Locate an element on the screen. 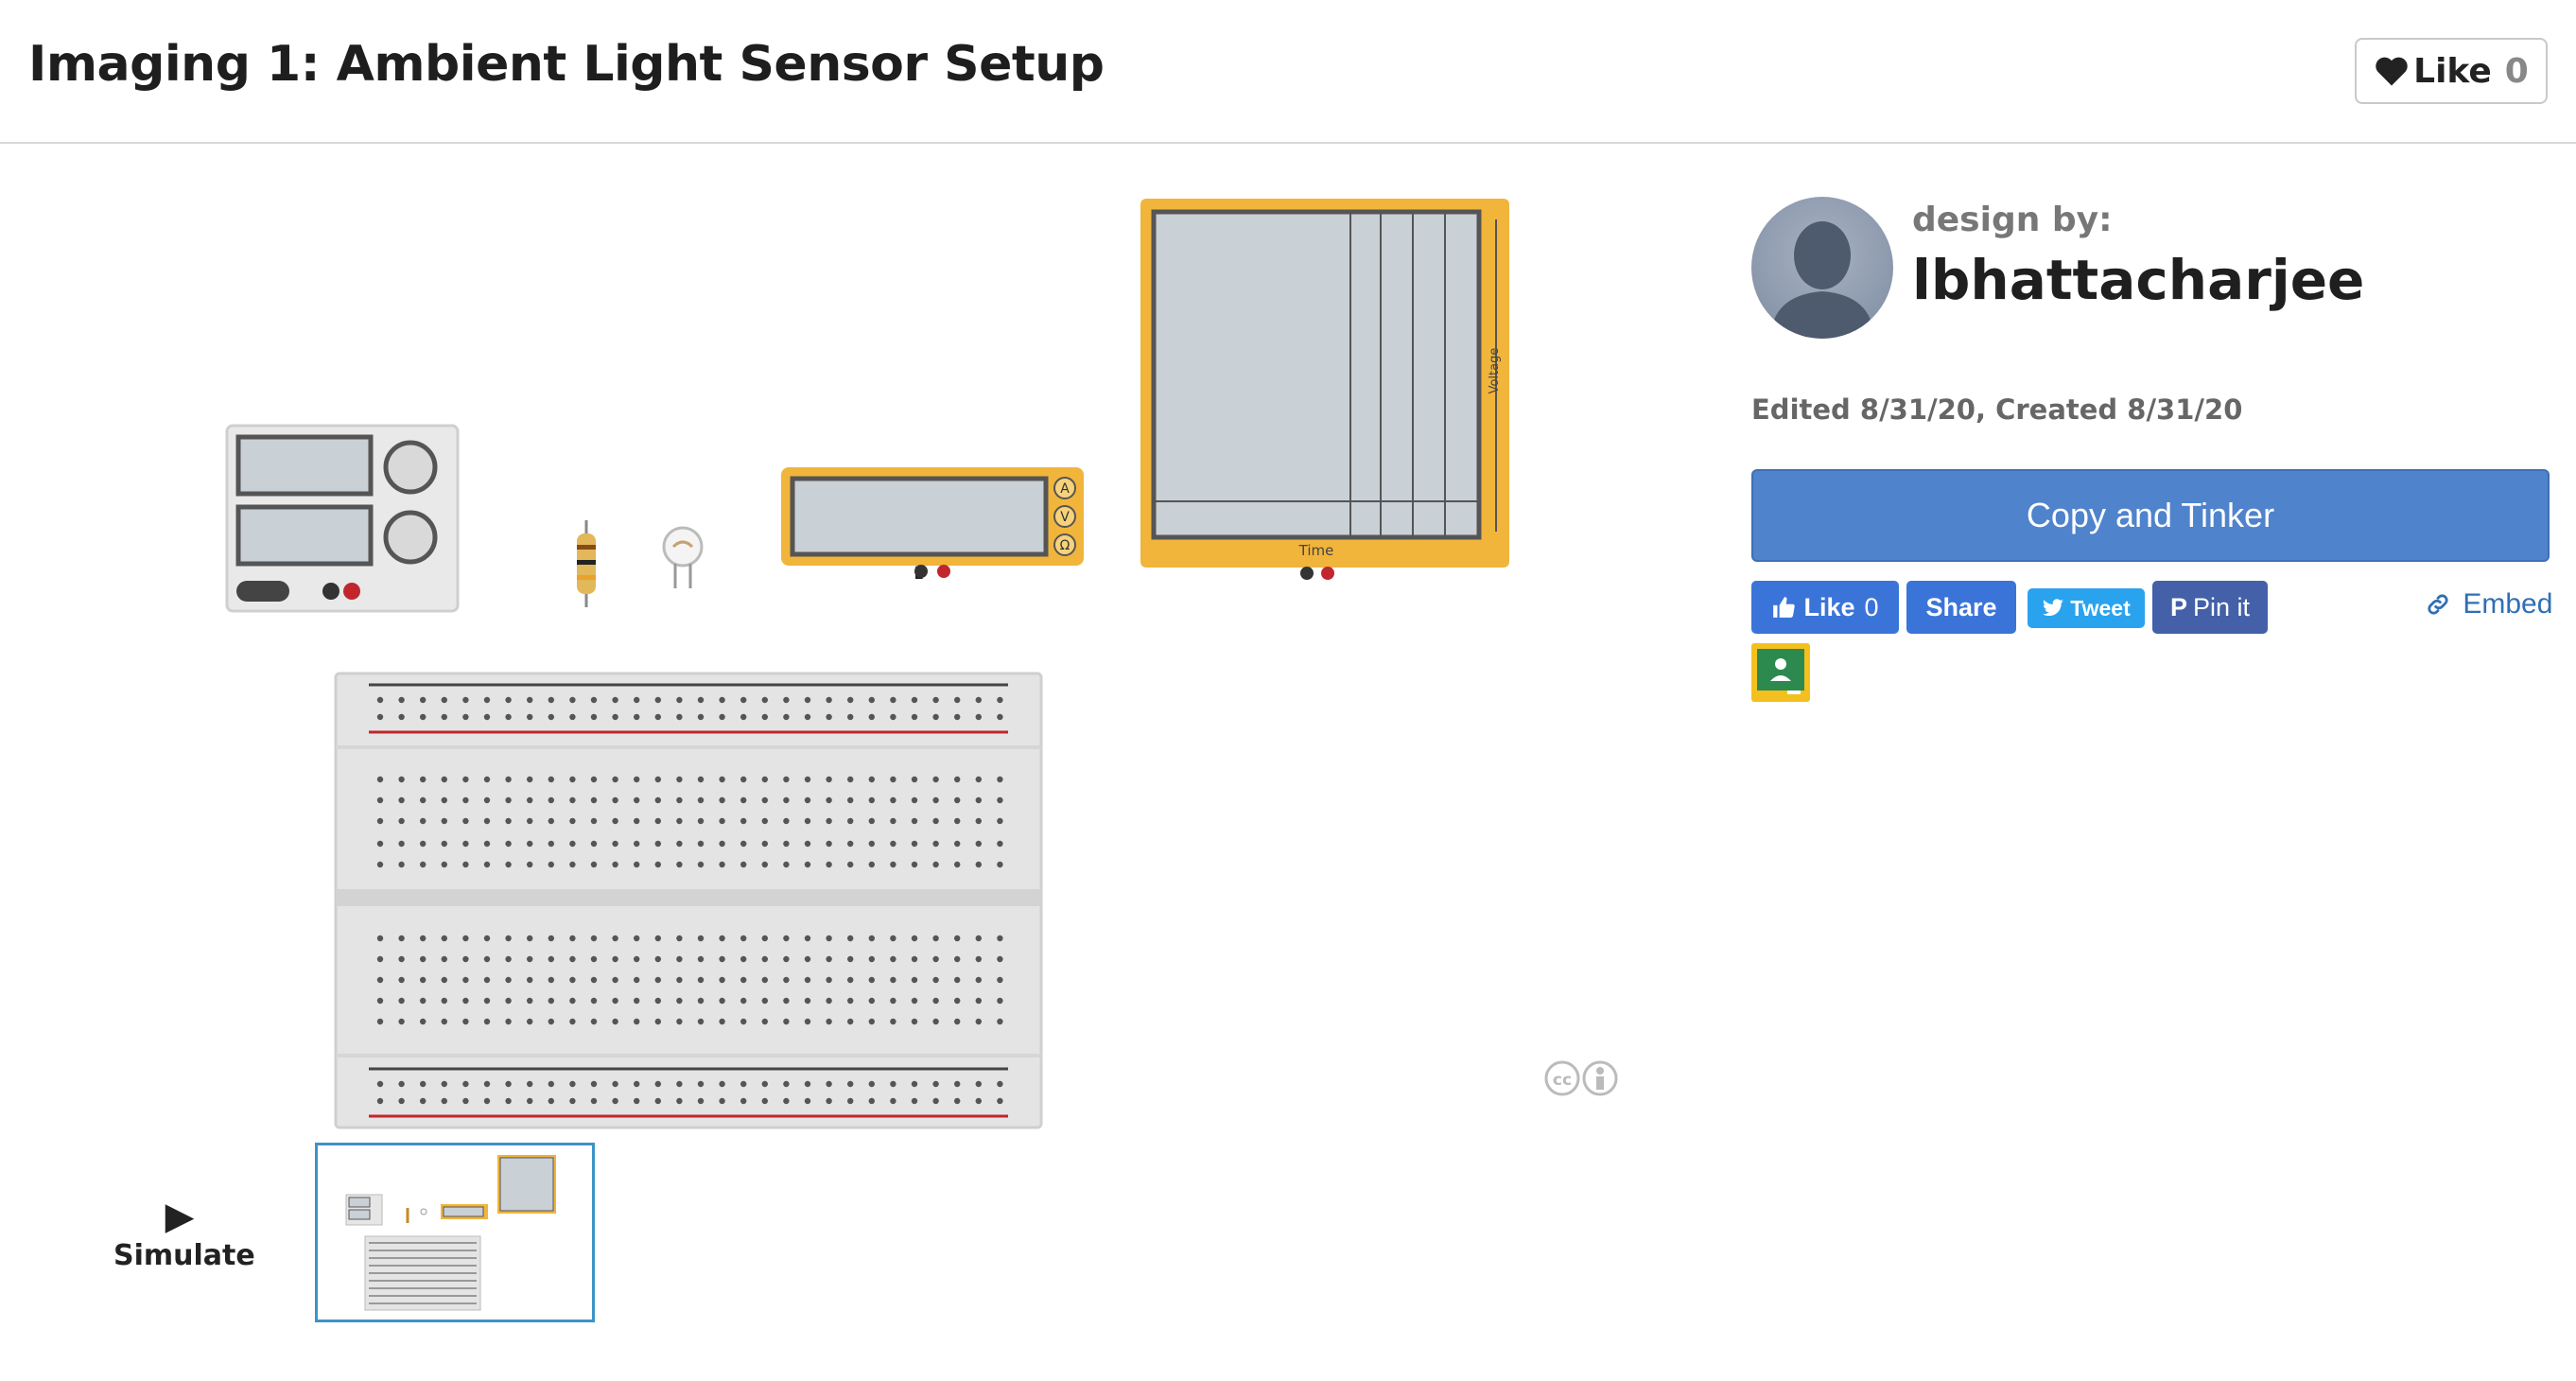 This screenshot has width=2576, height=1381. multimeter: A V Ω is located at coordinates (932, 523).